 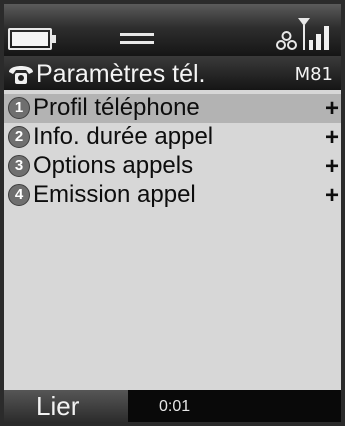 What do you see at coordinates (123, 136) in the screenshot?
I see `menu-item-label: Info. durée appel` at bounding box center [123, 136].